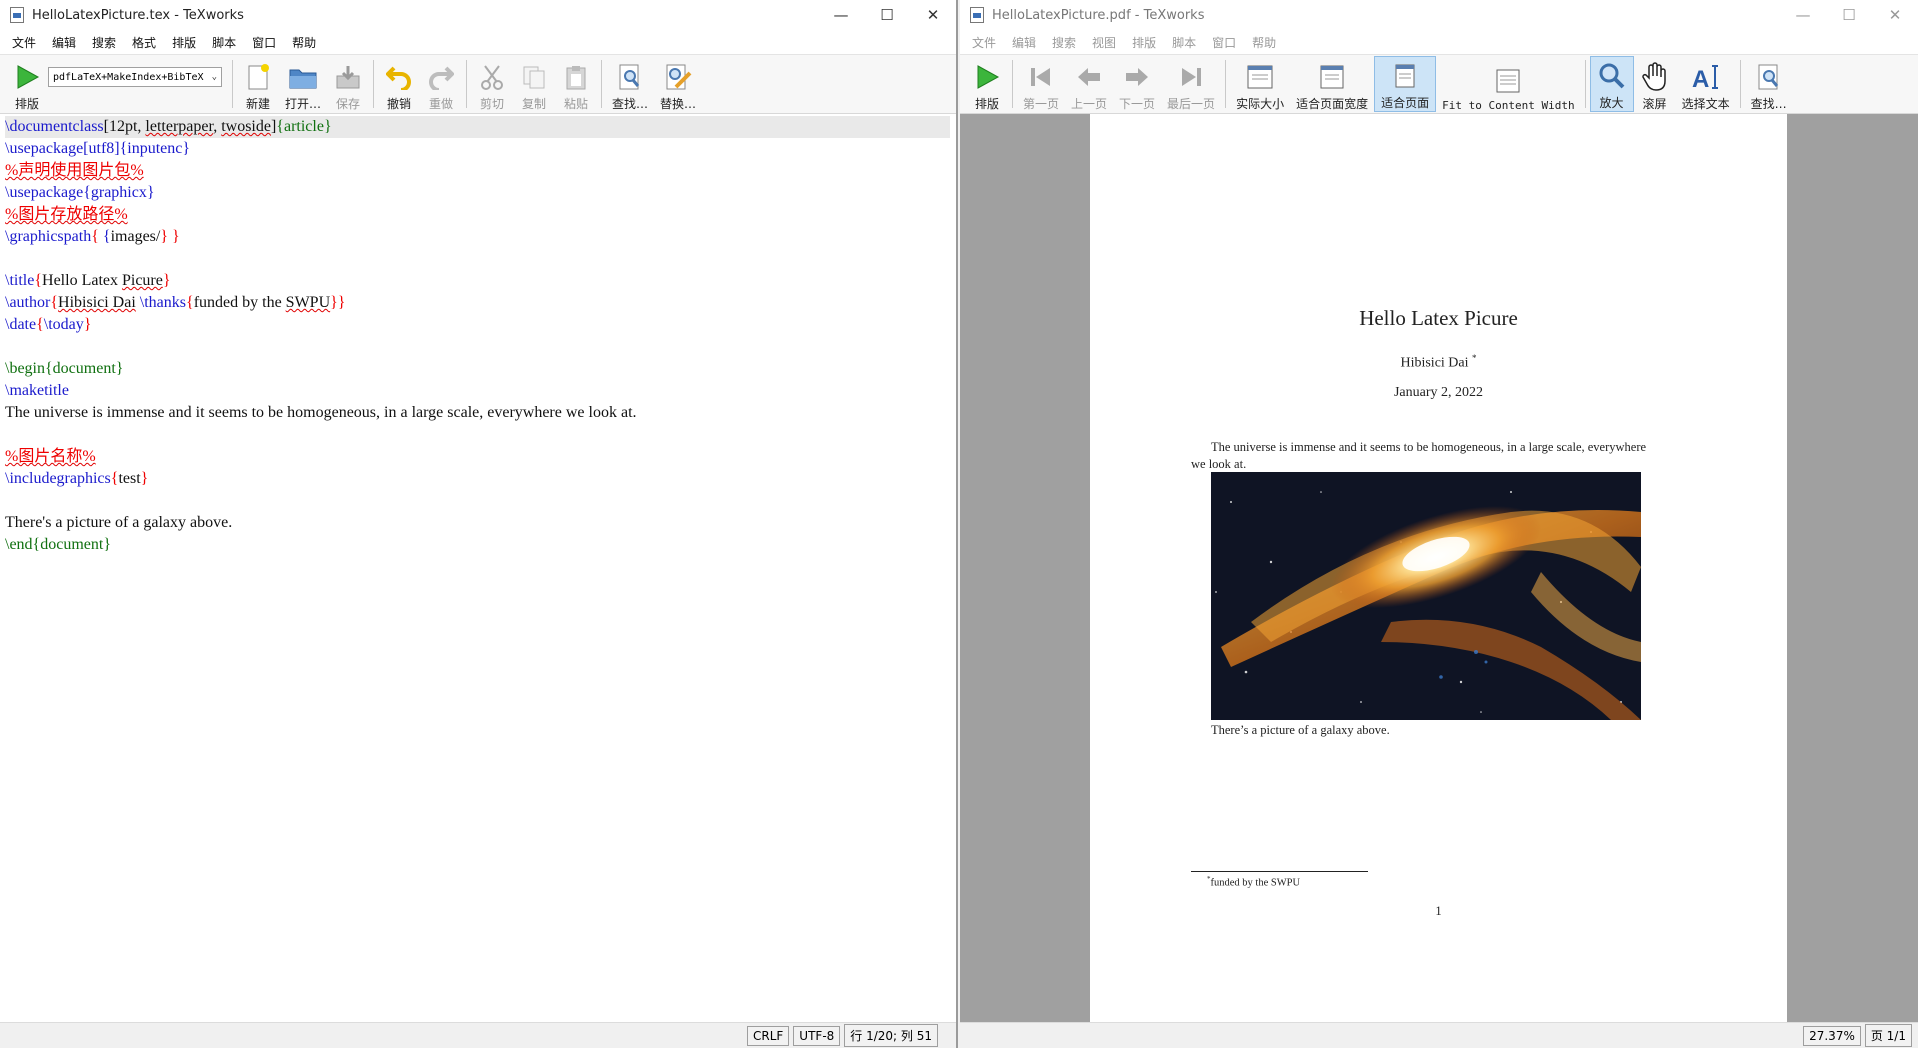 The width and height of the screenshot is (1918, 1048). I want to click on first-page-label: 第一页, so click(1041, 104).